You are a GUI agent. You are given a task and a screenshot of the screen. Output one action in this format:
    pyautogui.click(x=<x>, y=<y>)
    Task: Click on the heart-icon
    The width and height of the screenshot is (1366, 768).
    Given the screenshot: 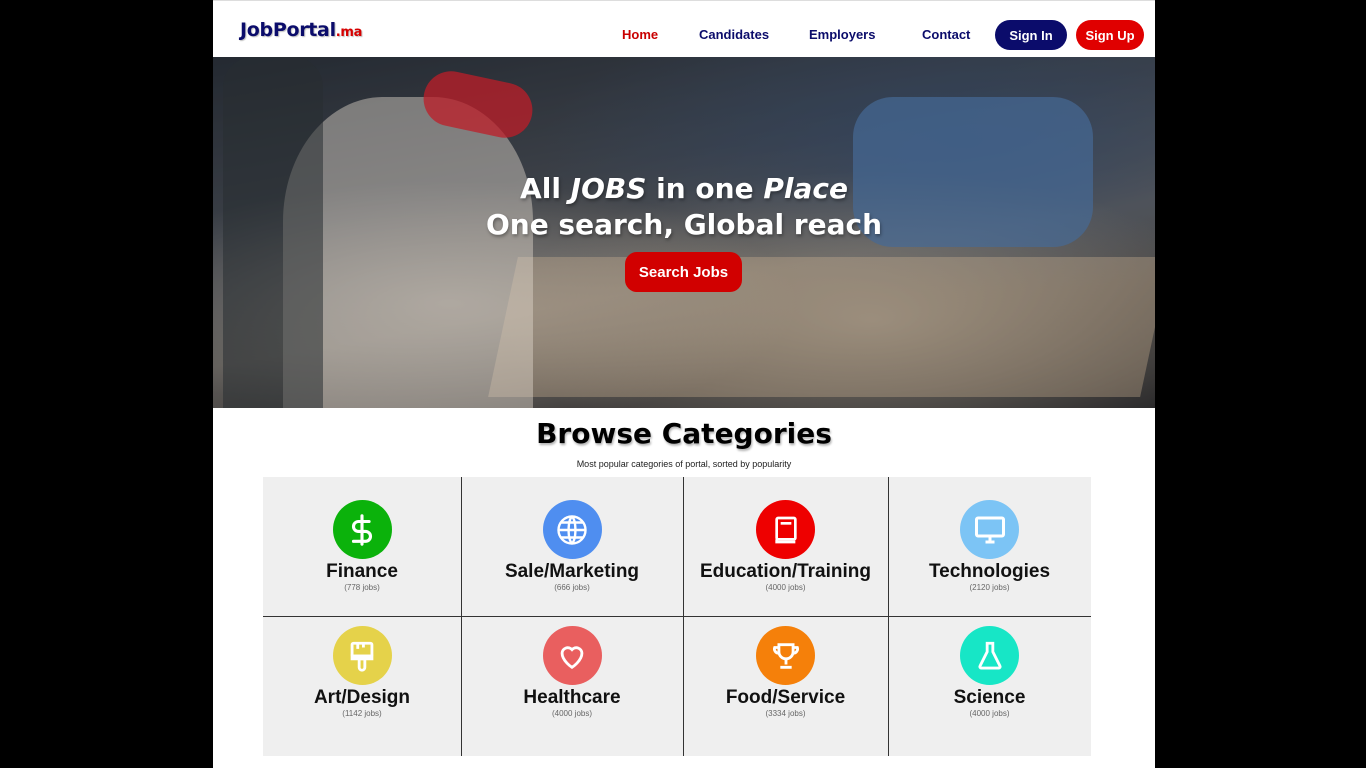 What is the action you would take?
    pyautogui.click(x=572, y=657)
    